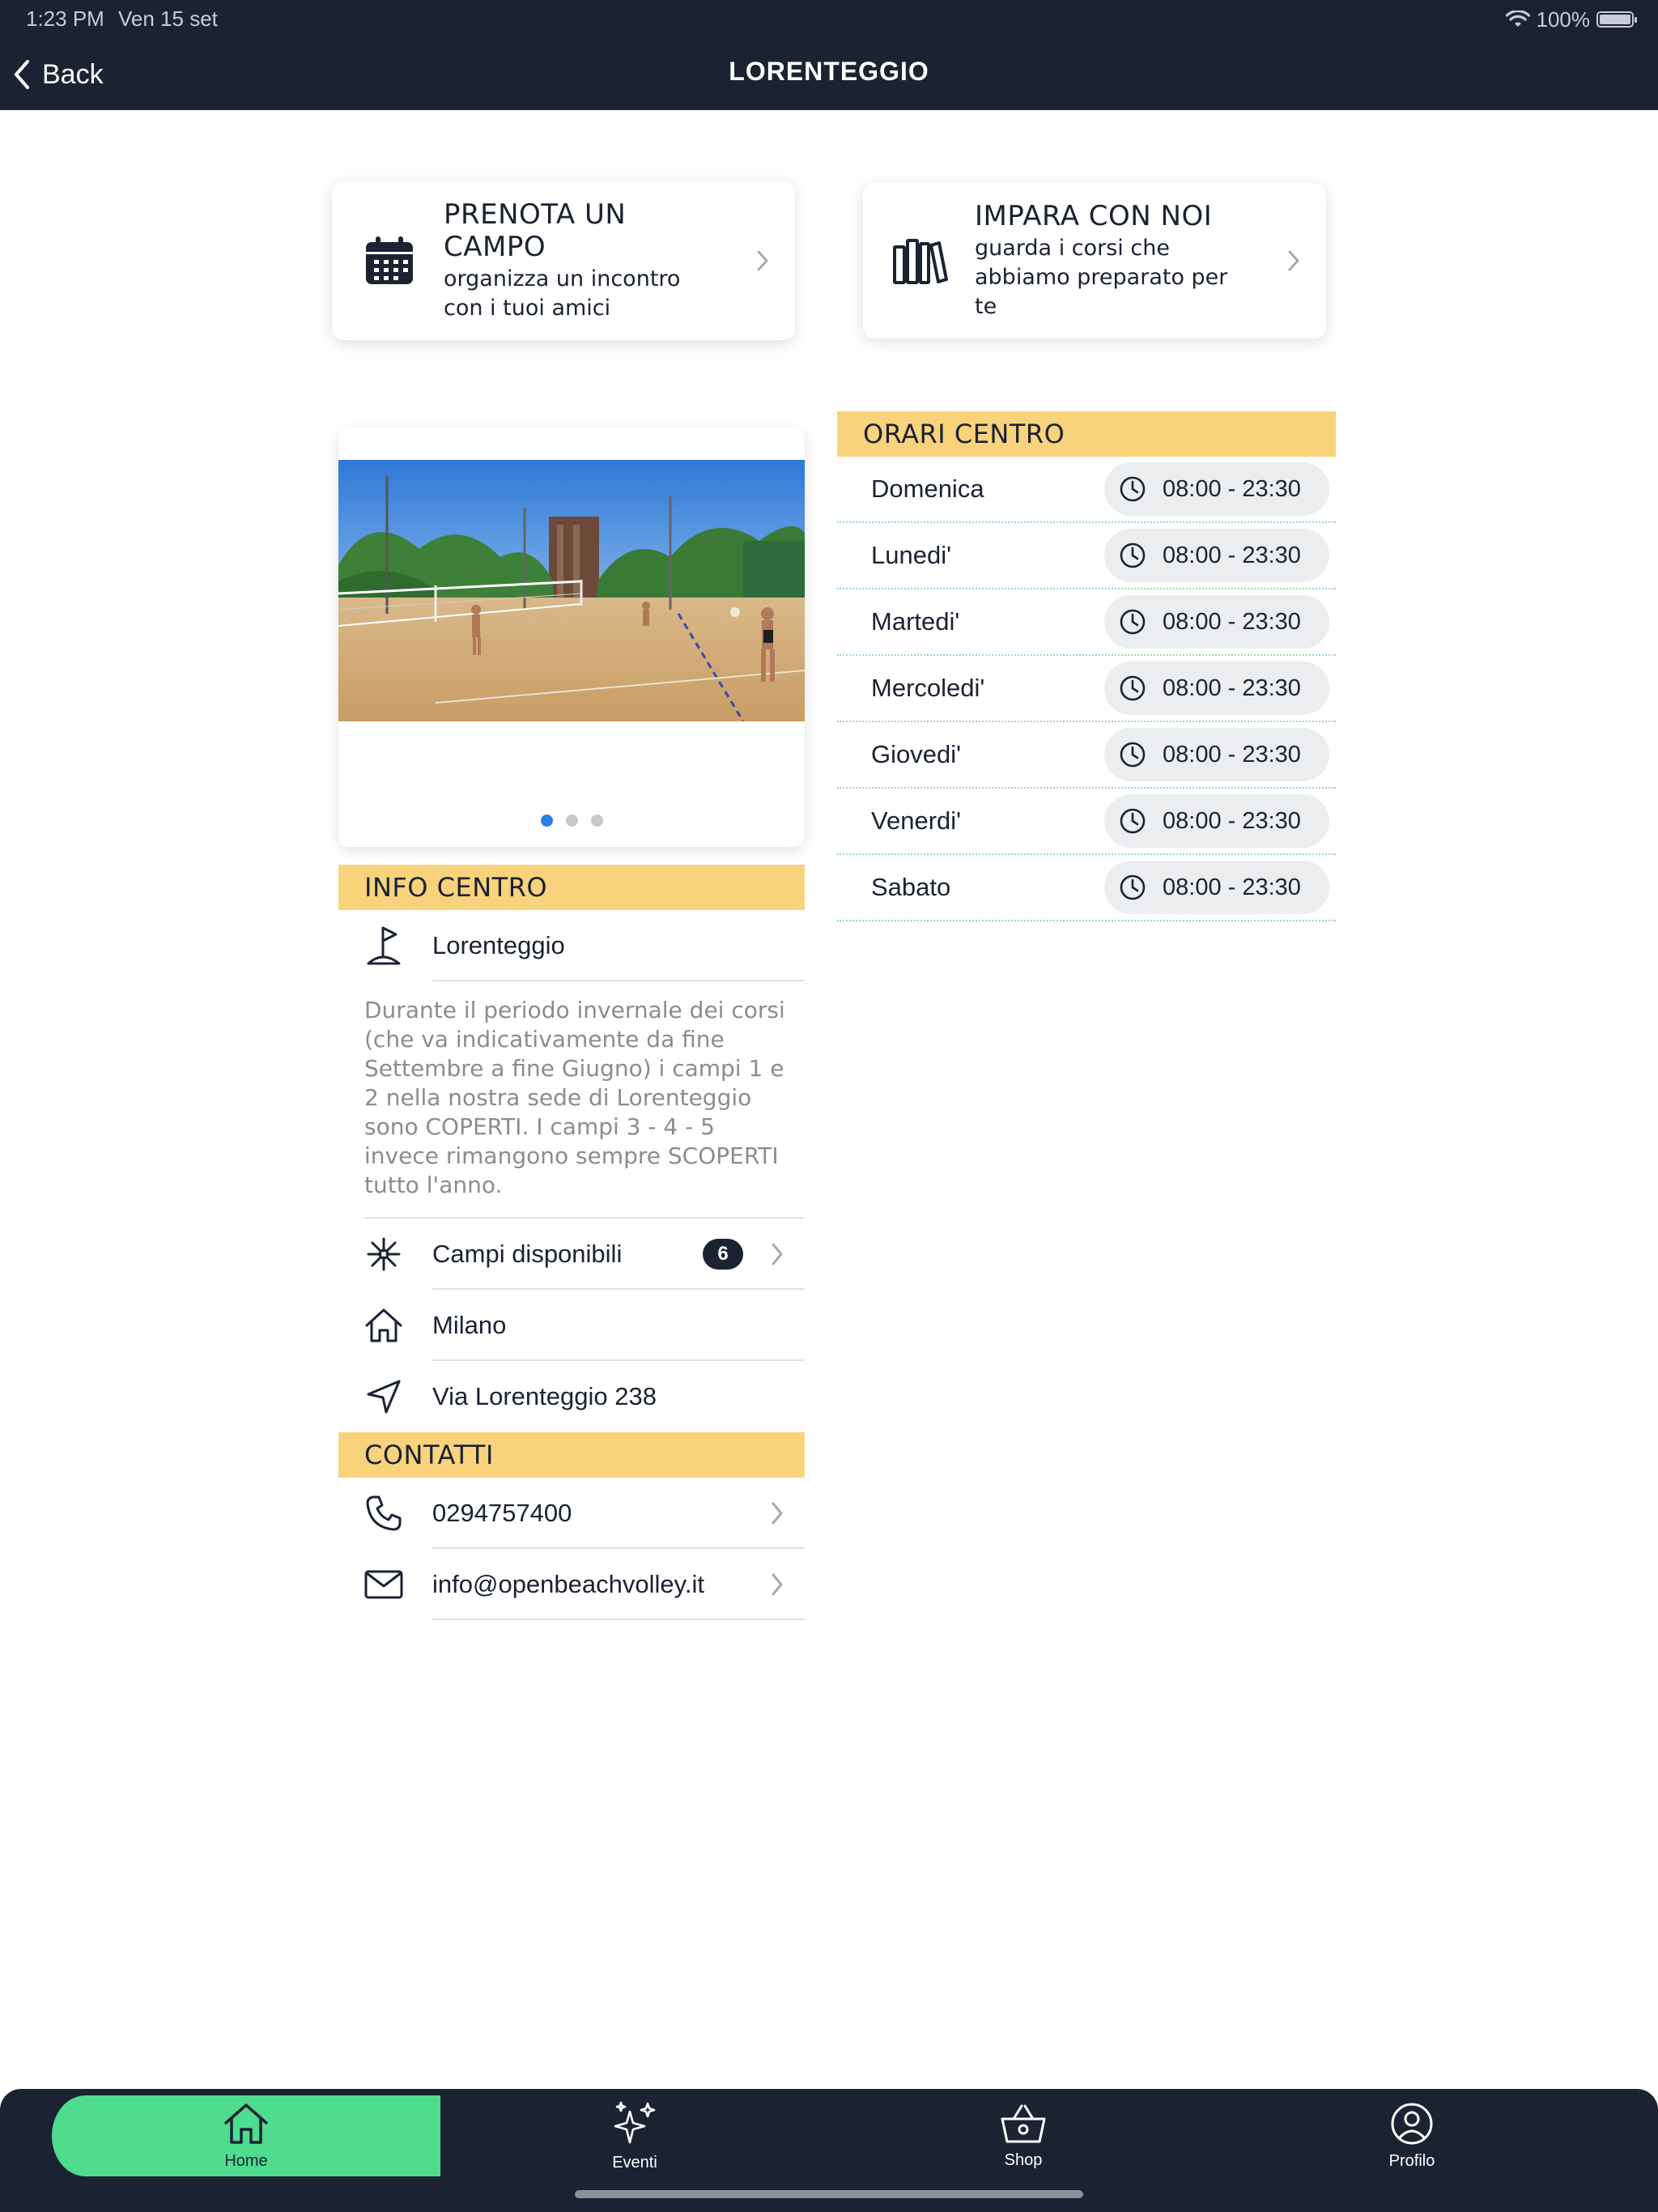 The width and height of the screenshot is (1658, 2212). I want to click on courts-row: Campi disponibili 6, so click(571, 1255).